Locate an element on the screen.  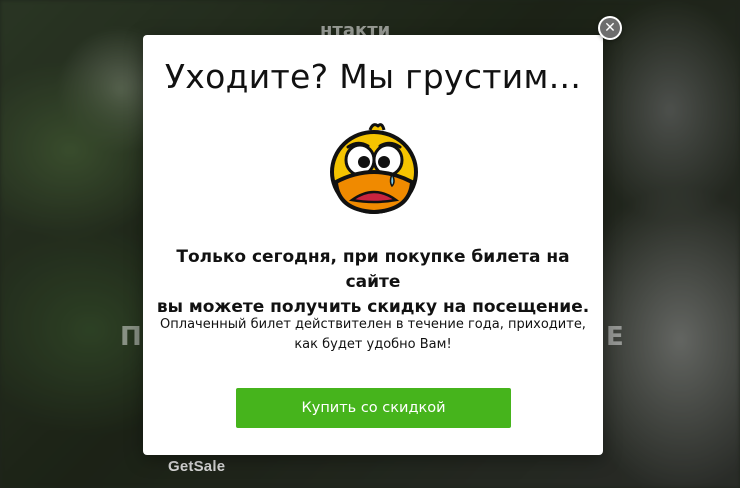
close-popup-button: ✕ is located at coordinates (610, 28).